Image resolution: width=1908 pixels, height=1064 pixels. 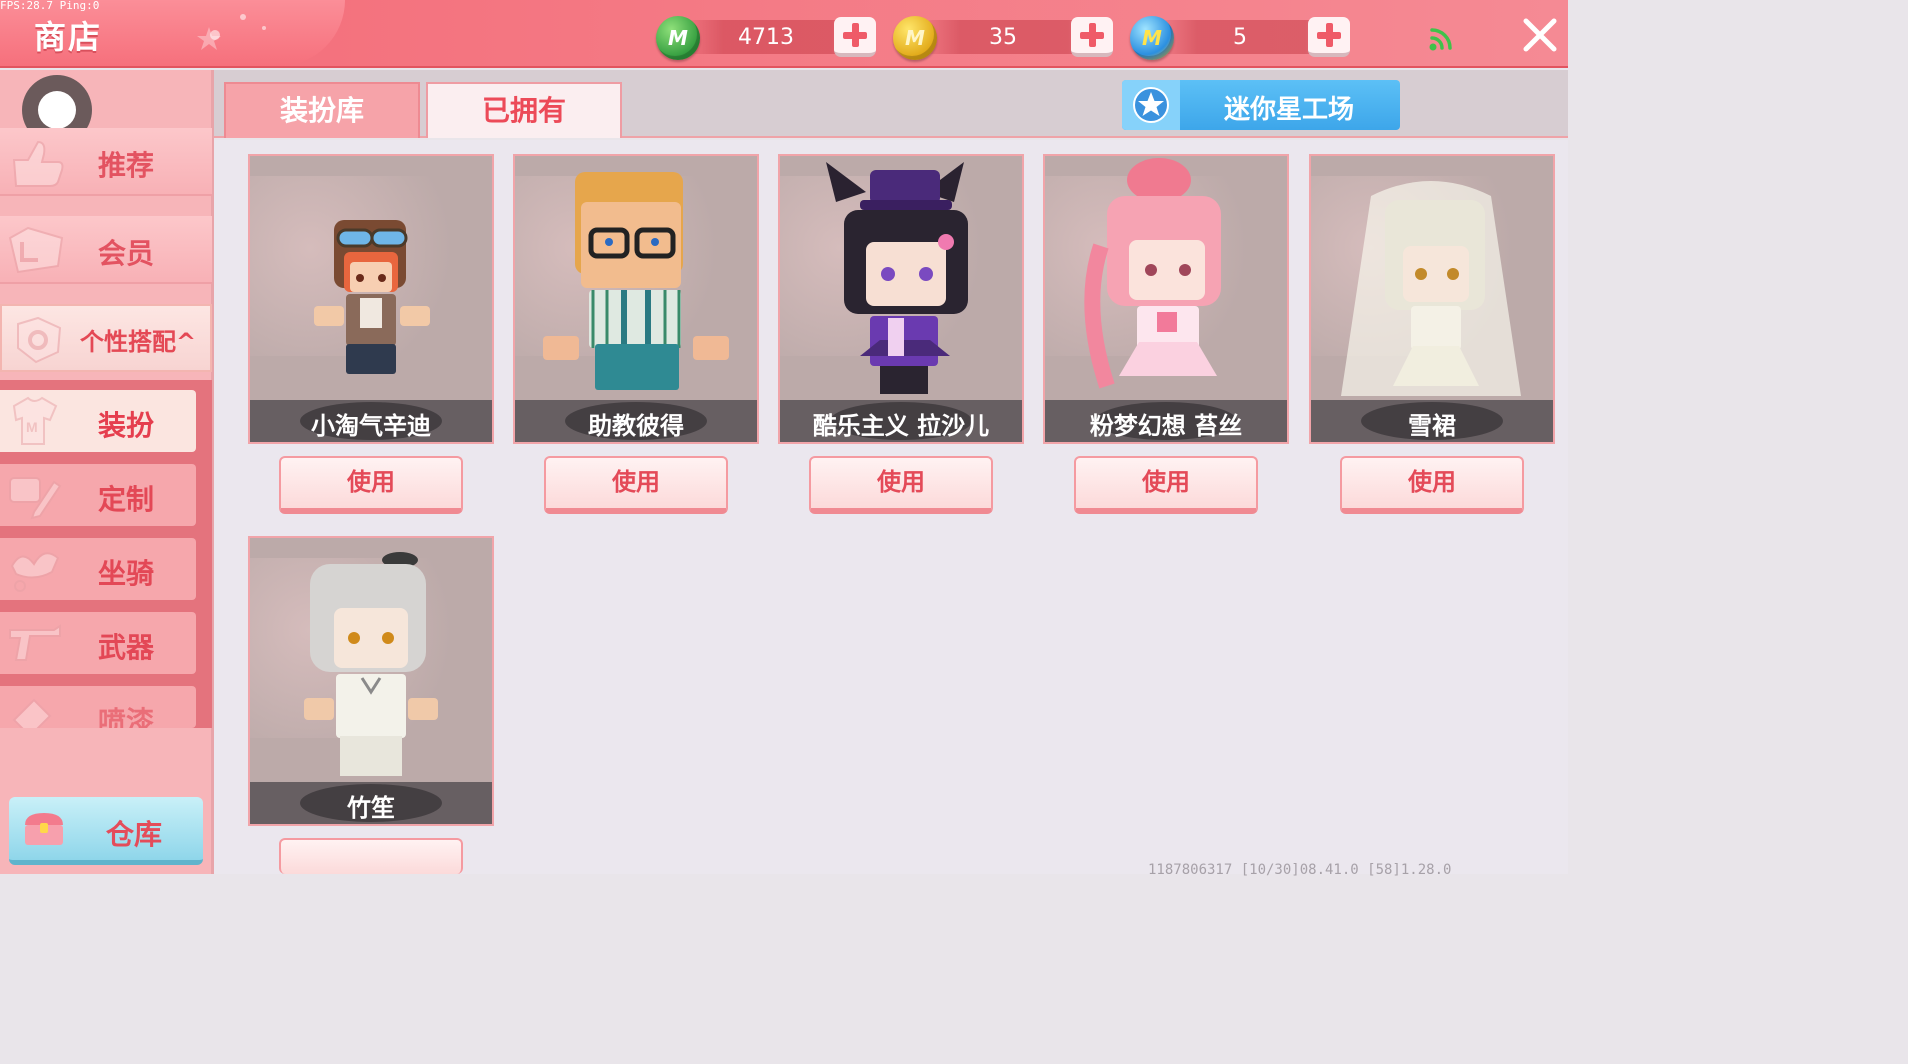 I want to click on outfit-preview-tess, so click(x=1152, y=273).